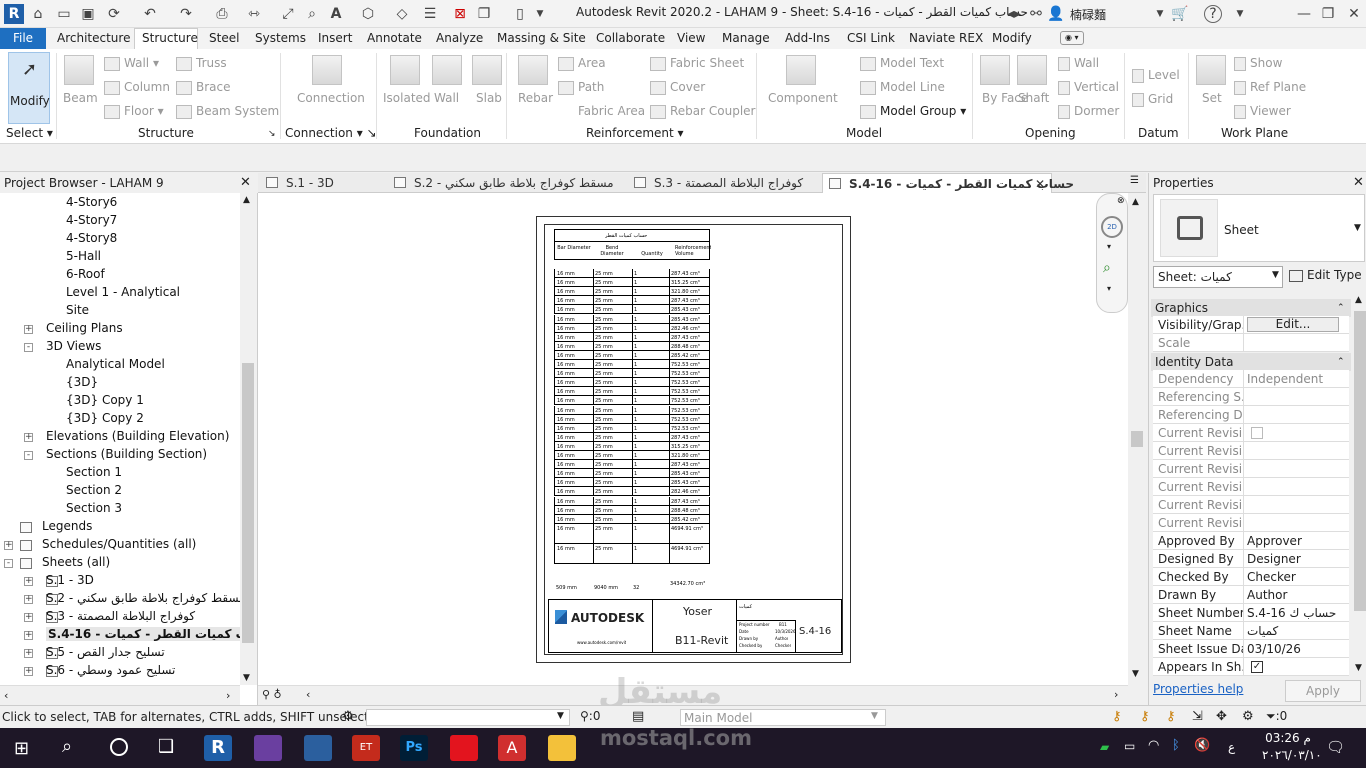  Describe the element at coordinates (1153, 745) in the screenshot. I see `wifi-tray-icon: ◠` at that location.